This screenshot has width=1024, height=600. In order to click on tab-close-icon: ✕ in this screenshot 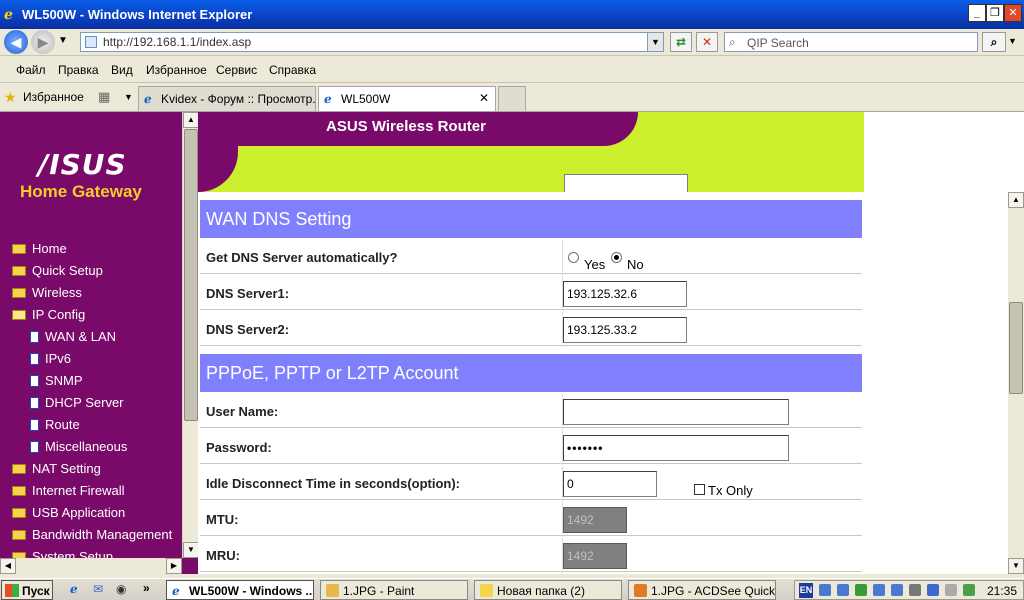, I will do `click(484, 98)`.